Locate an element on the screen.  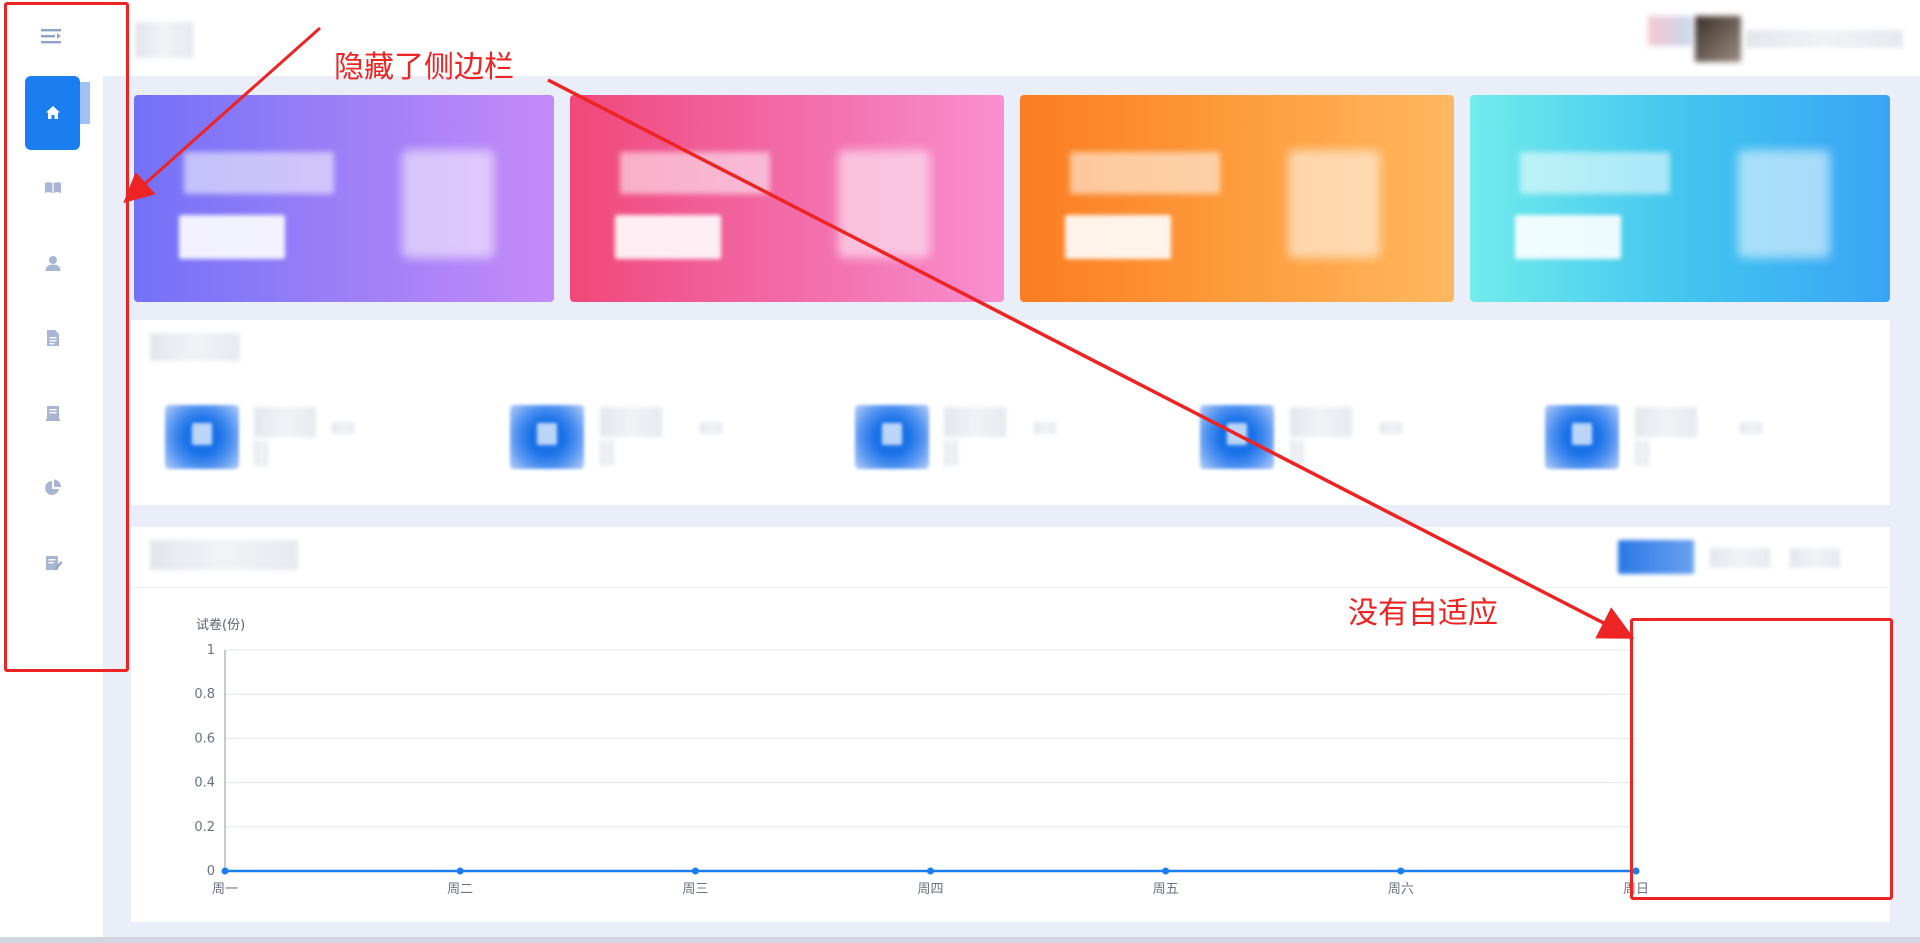
annotation-box-sidebar is located at coordinates (66, 337).